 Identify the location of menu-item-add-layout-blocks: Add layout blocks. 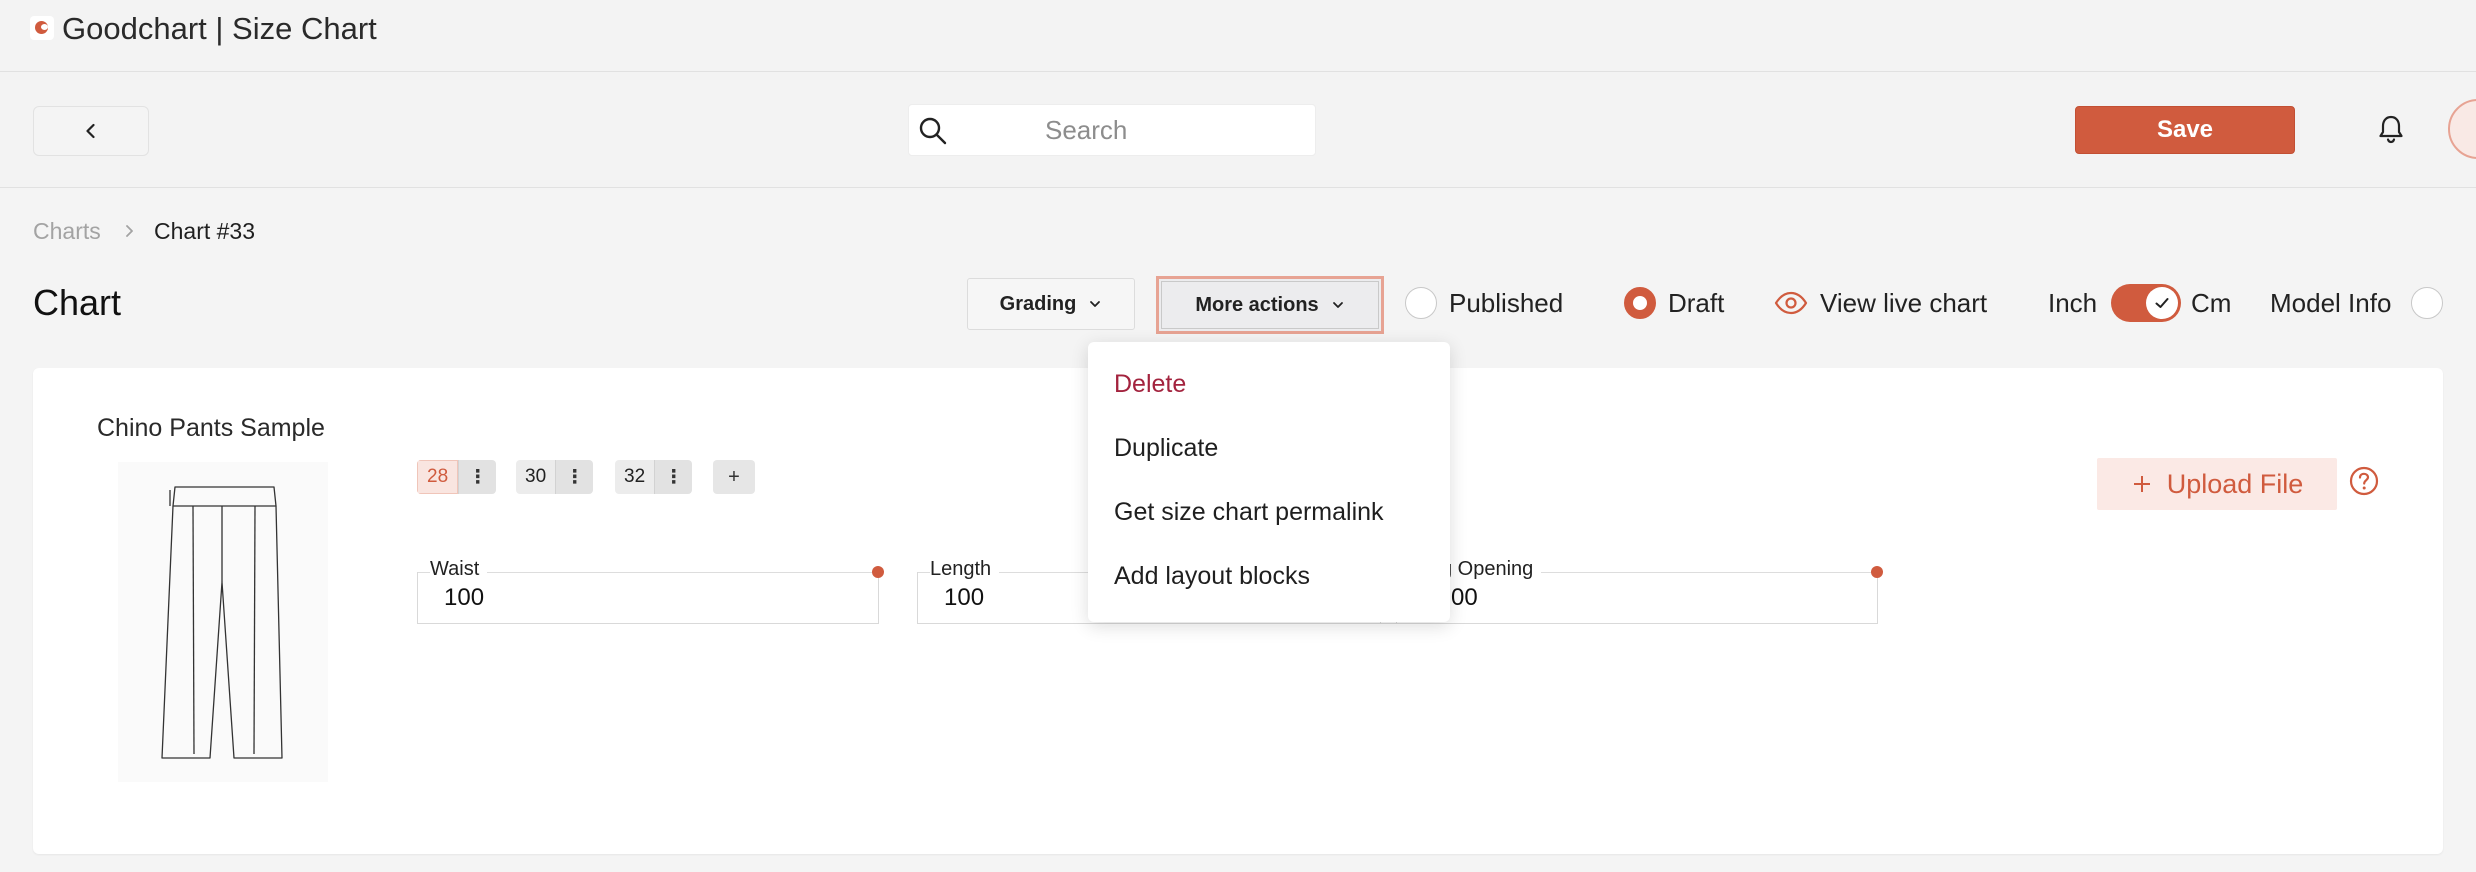
(1212, 576).